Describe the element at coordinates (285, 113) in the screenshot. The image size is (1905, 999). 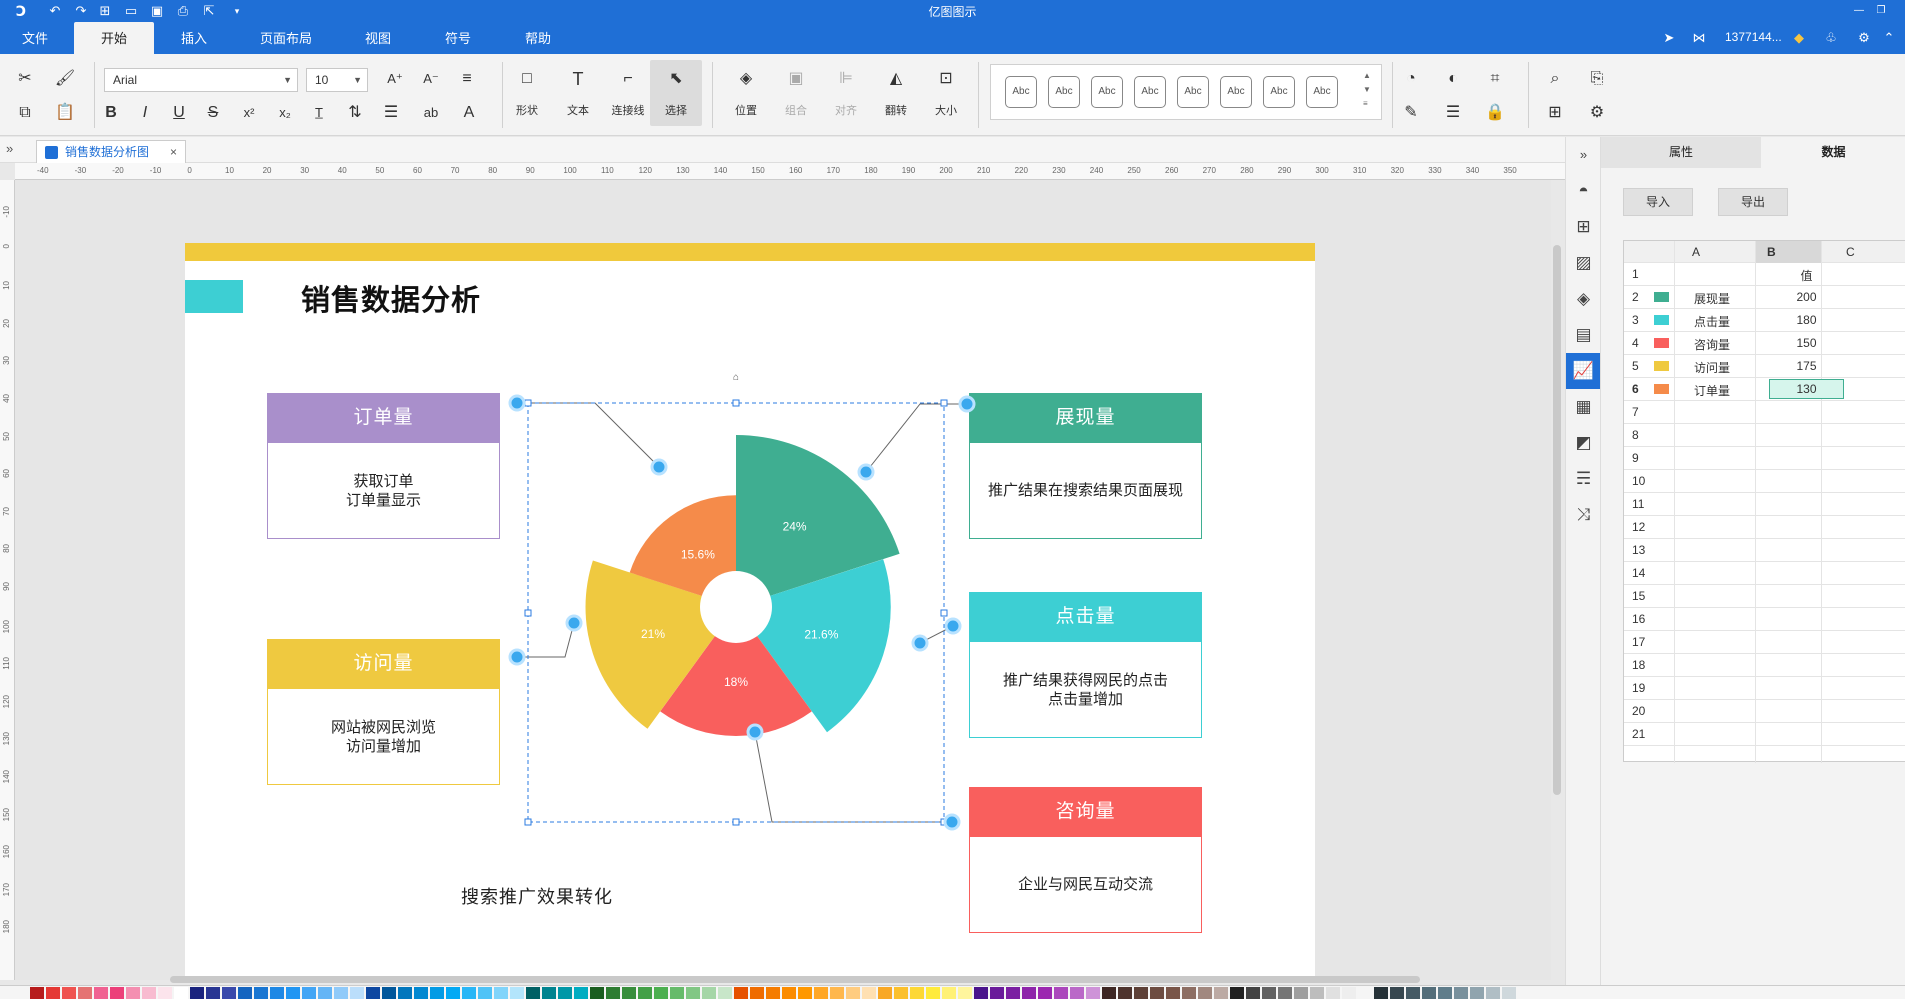
I see `subscript-icon: x₂` at that location.